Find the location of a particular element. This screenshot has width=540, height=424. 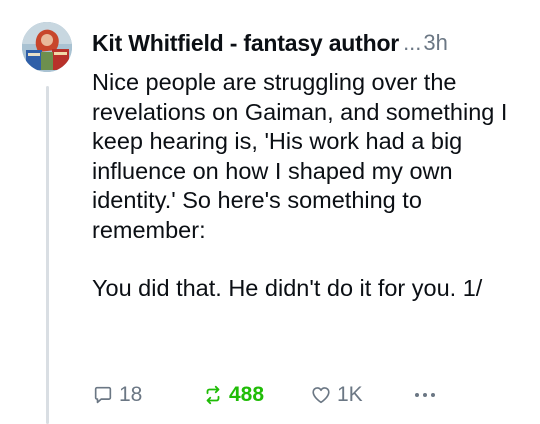

reply-count: 18 is located at coordinates (131, 394).